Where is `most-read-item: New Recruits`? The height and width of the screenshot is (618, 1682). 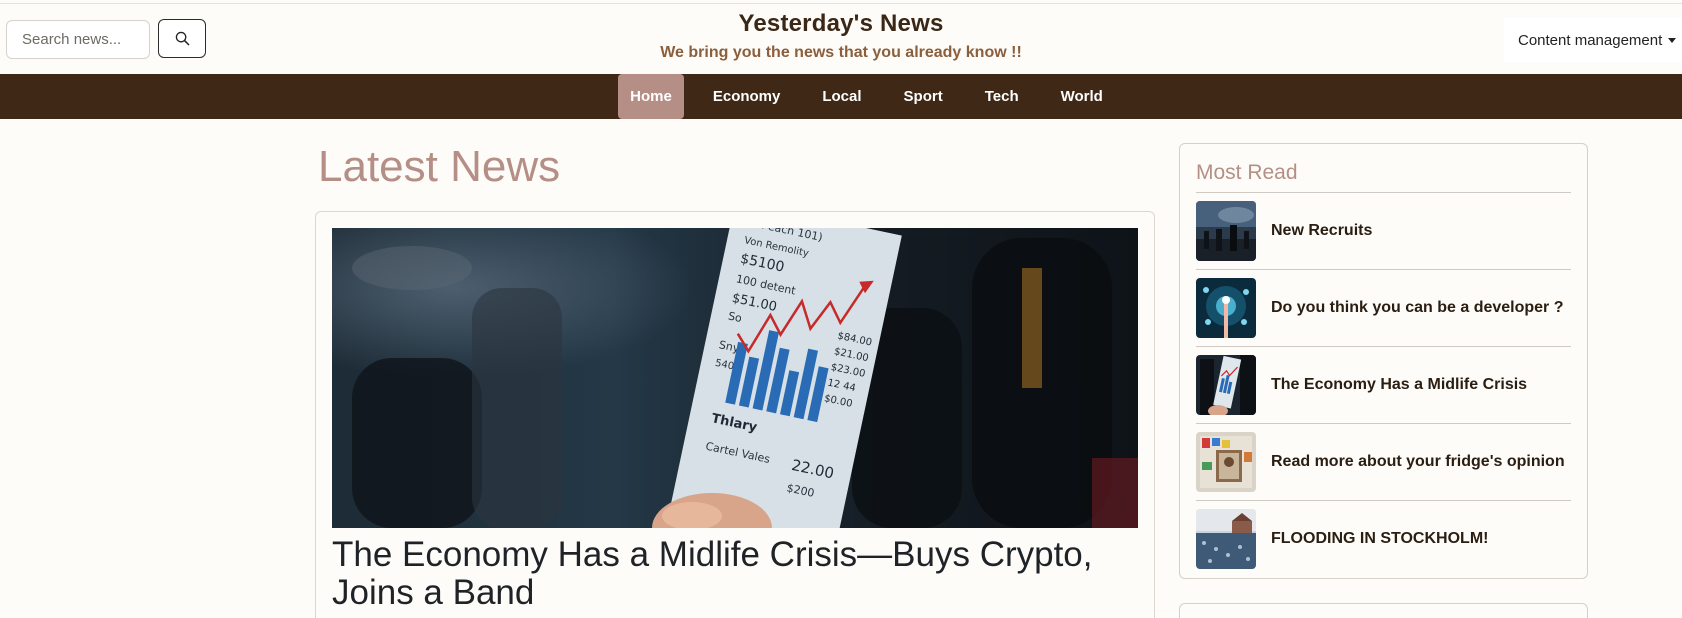
most-read-item: New Recruits is located at coordinates (1383, 230).